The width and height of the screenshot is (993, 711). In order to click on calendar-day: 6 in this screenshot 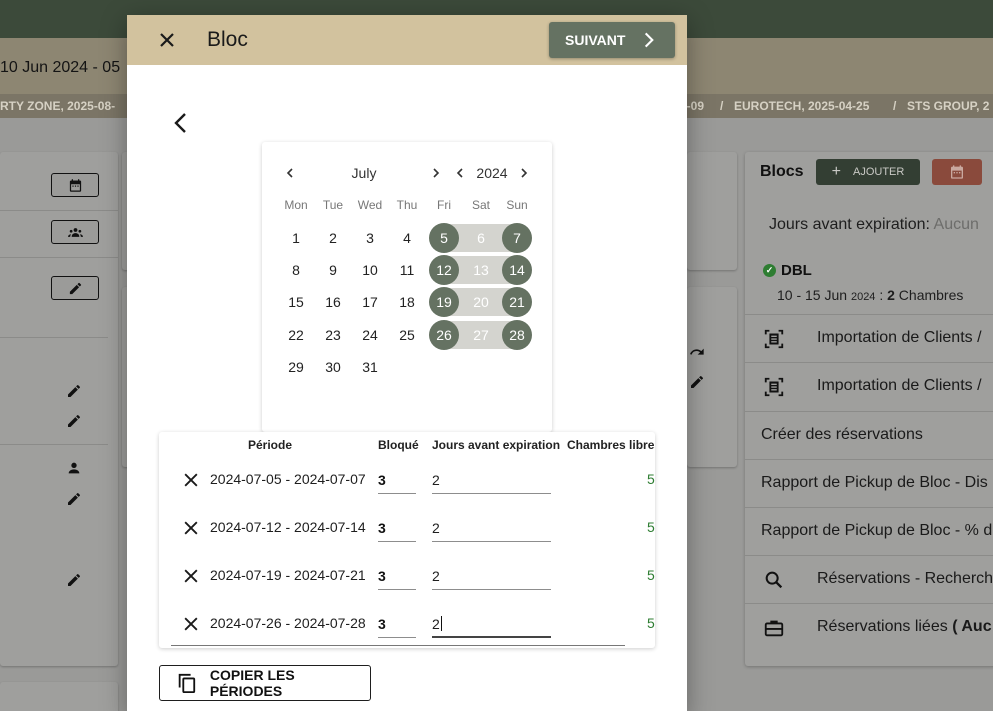, I will do `click(481, 238)`.